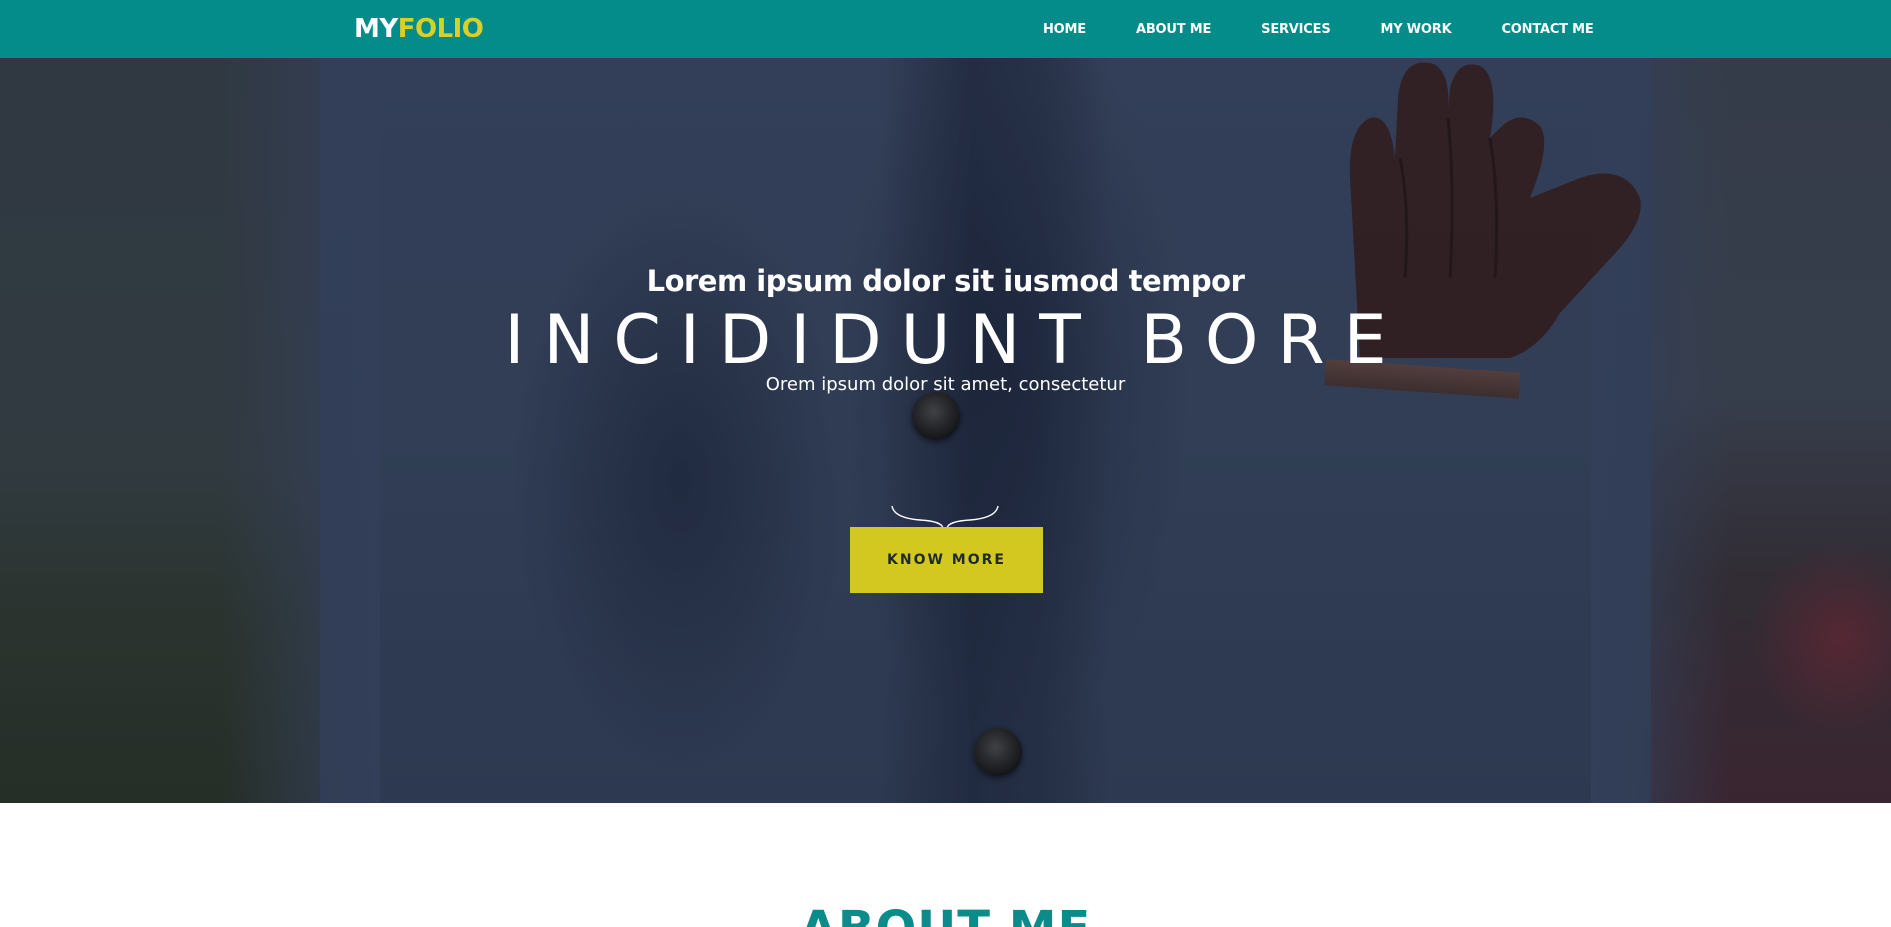  What do you see at coordinates (1547, 29) in the screenshot?
I see `nav-item-contact-me: CONTACT ME` at bounding box center [1547, 29].